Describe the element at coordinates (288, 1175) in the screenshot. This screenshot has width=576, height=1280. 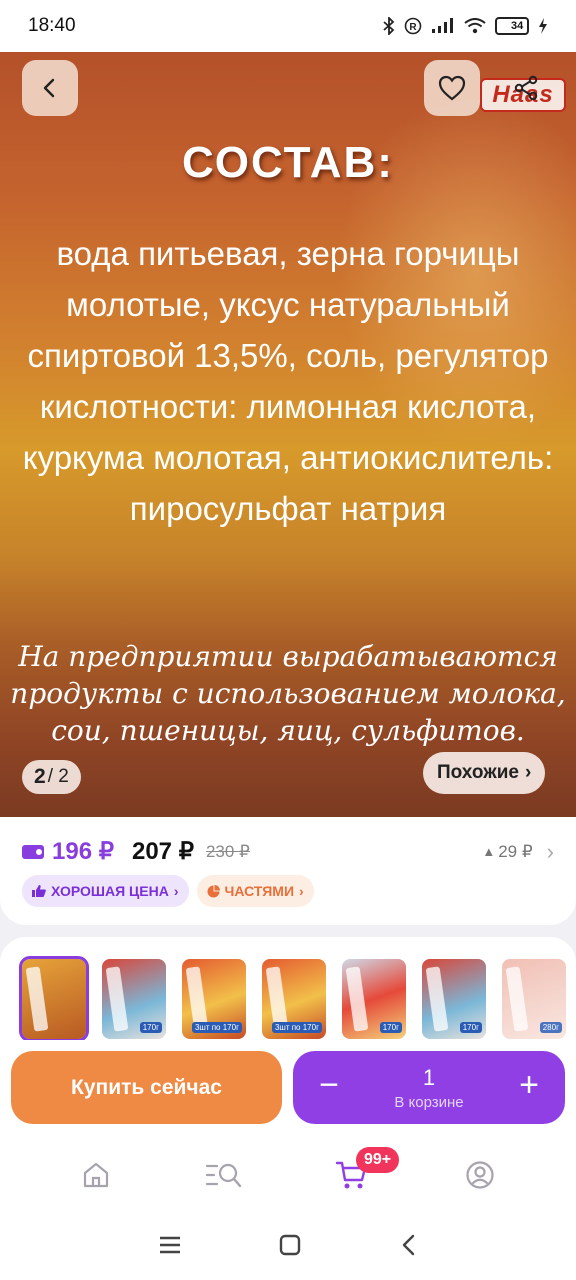
I see `bottom-navigation: 99+` at that location.